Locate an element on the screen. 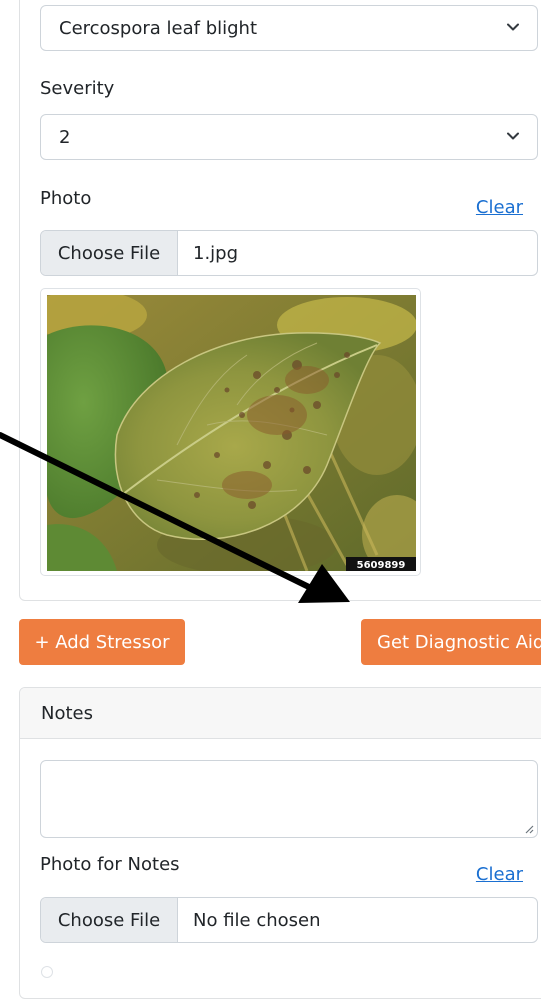  severity-value: 2 is located at coordinates (65, 137).